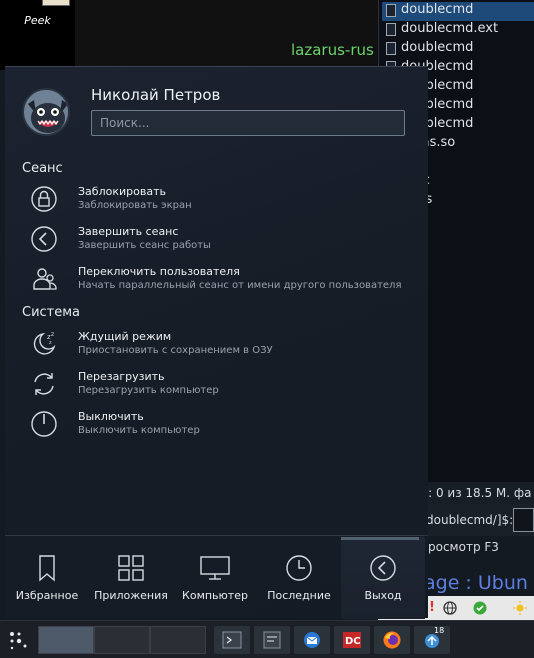 Image resolution: width=534 pixels, height=658 pixels. I want to click on app-menu-icon, so click(18, 640).